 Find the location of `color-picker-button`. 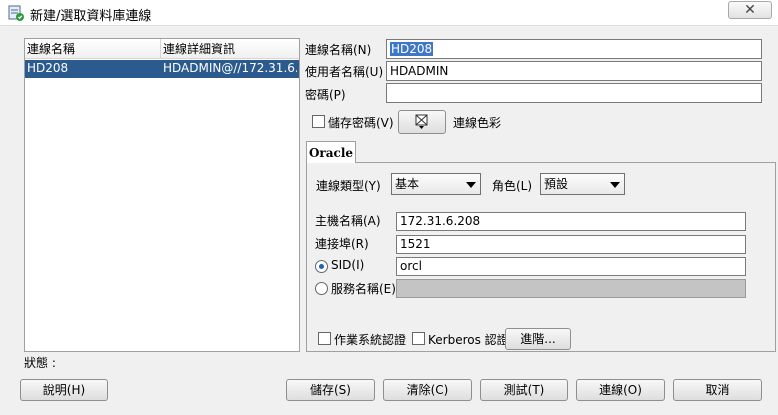

color-picker-button is located at coordinates (422, 122).